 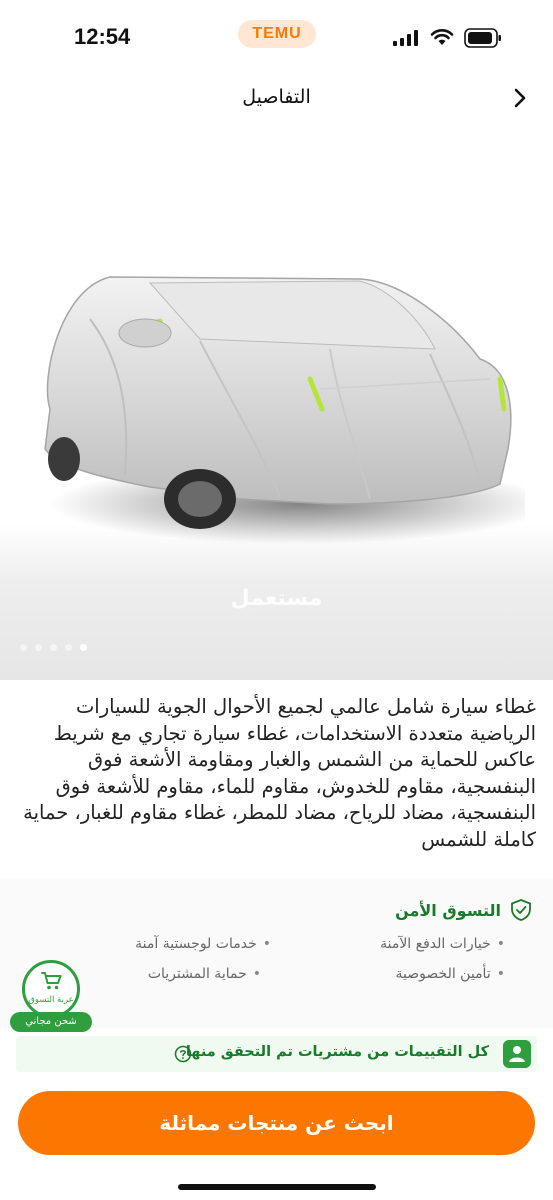 I want to click on cart-label: عربة التسوق, so click(x=51, y=1000).